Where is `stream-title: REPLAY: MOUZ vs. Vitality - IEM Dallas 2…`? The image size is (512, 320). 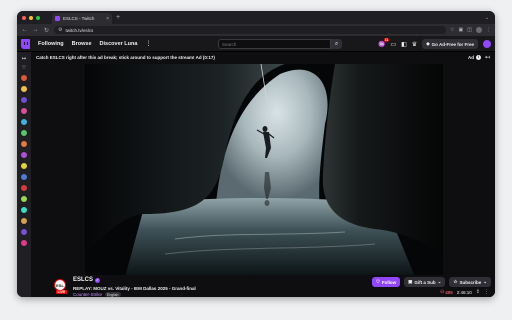
stream-title: REPLAY: MOUZ vs. Vitality - IEM Dallas 2… is located at coordinates (134, 288).